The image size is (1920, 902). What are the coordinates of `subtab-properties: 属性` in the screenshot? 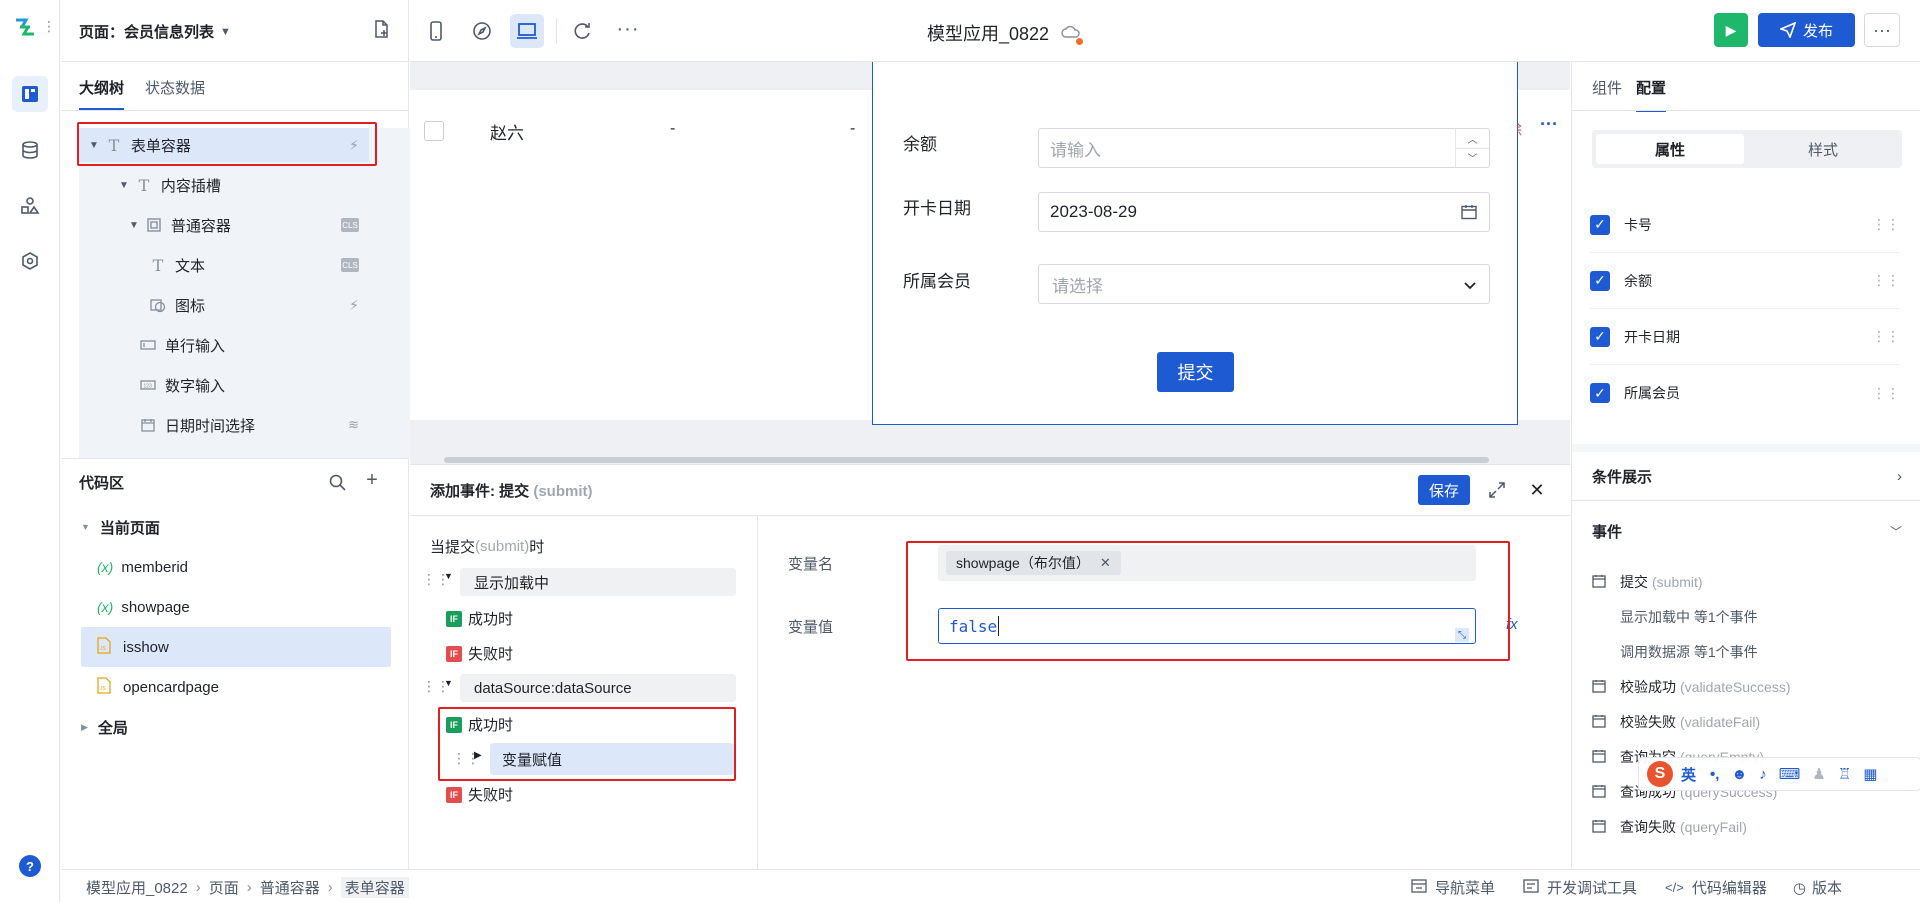 It's located at (1670, 149).